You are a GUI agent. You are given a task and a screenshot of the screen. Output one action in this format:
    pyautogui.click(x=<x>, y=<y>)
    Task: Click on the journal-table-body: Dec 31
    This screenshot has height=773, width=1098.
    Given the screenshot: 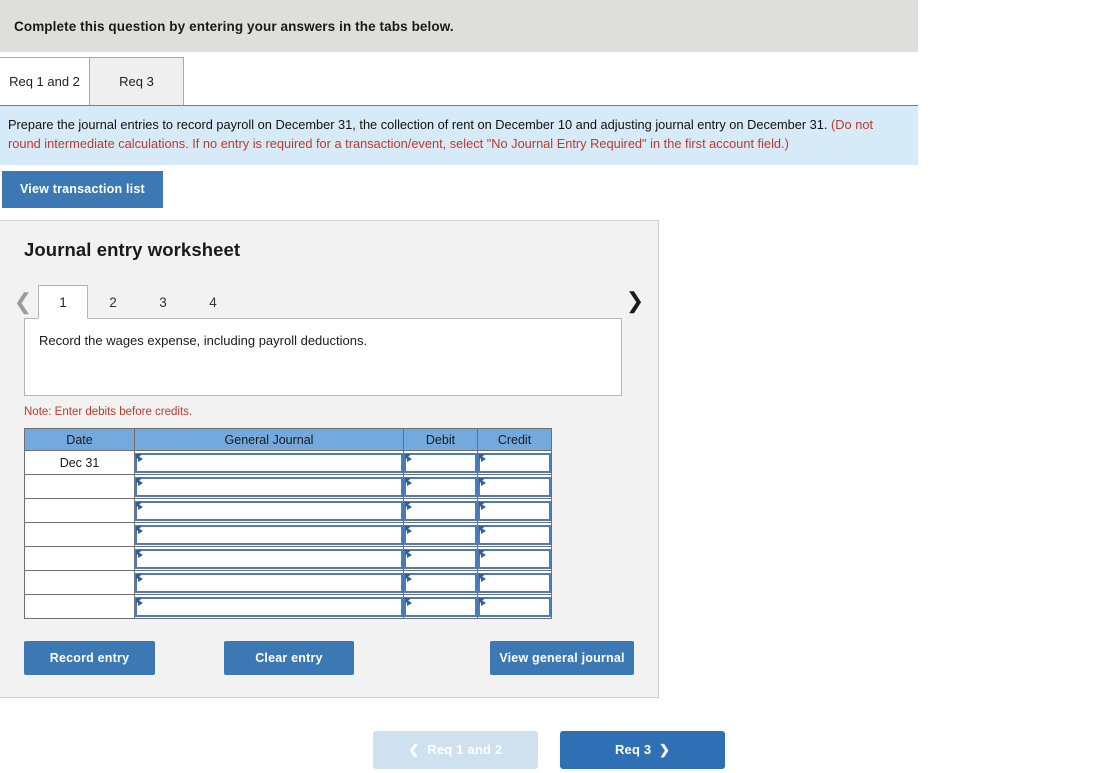 What is the action you would take?
    pyautogui.click(x=288, y=535)
    